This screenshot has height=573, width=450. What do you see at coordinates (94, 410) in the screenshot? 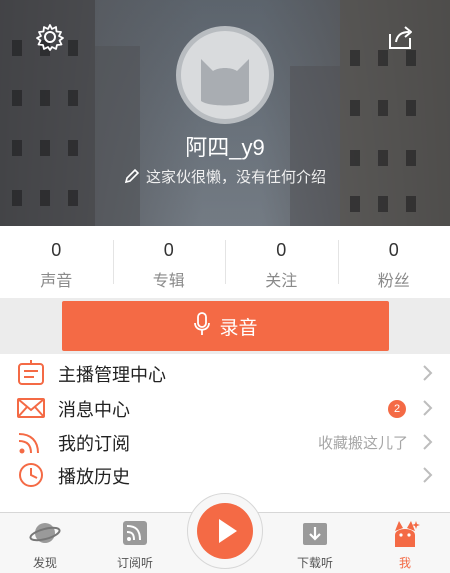
I see `menu-item-label: 消息中心` at bounding box center [94, 410].